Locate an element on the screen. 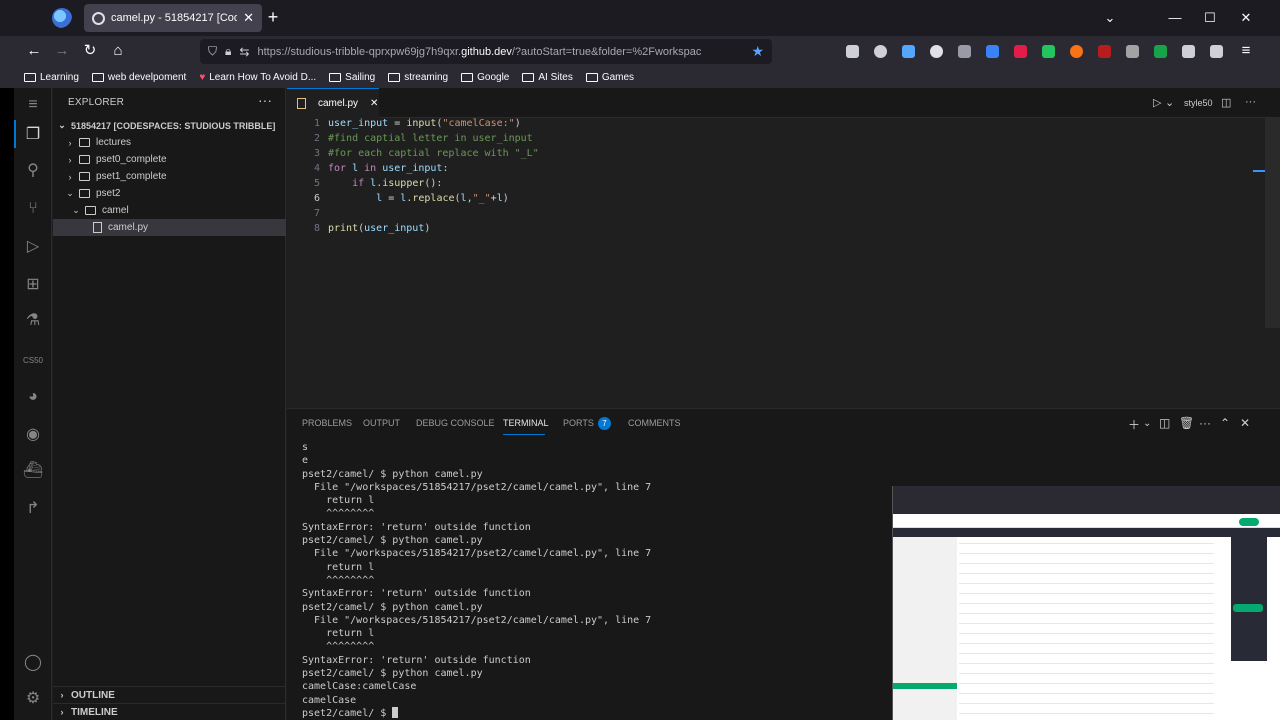 The image size is (1280, 720). back-button: ← is located at coordinates (34, 51).